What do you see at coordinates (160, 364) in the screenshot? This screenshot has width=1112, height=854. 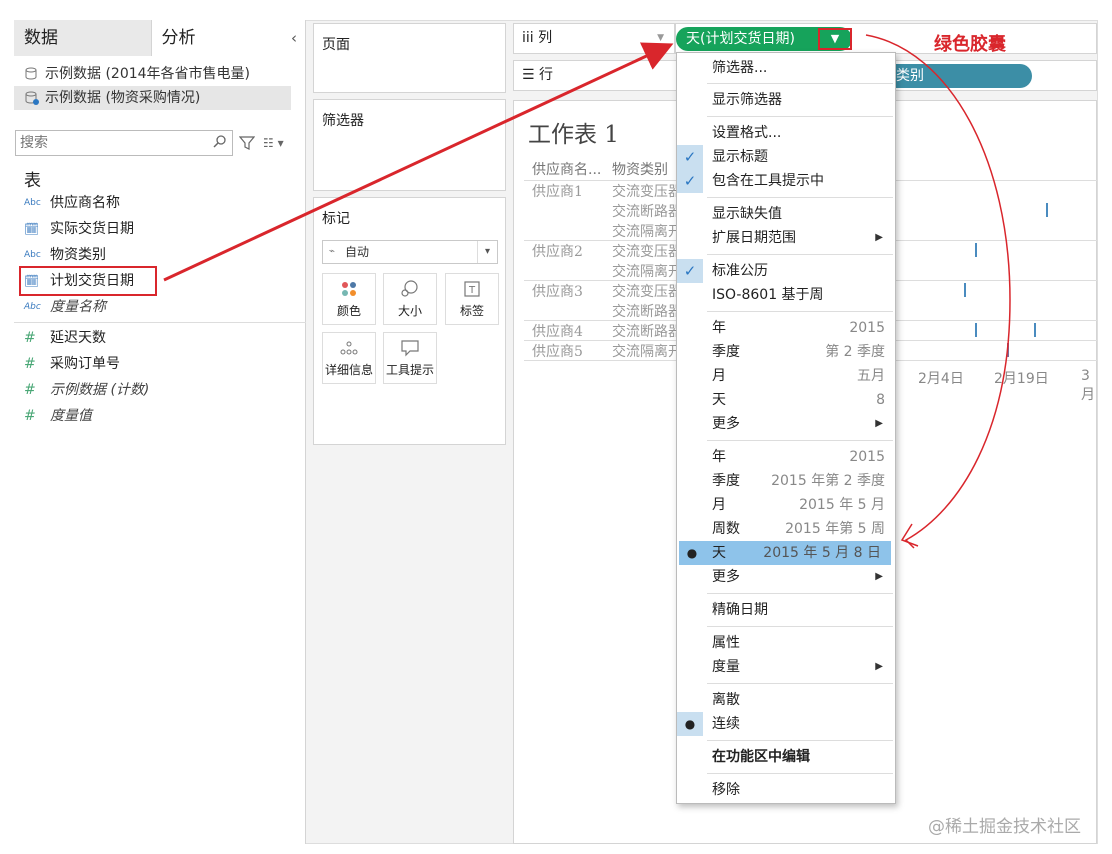 I see `field-item: # 采购订单号` at bounding box center [160, 364].